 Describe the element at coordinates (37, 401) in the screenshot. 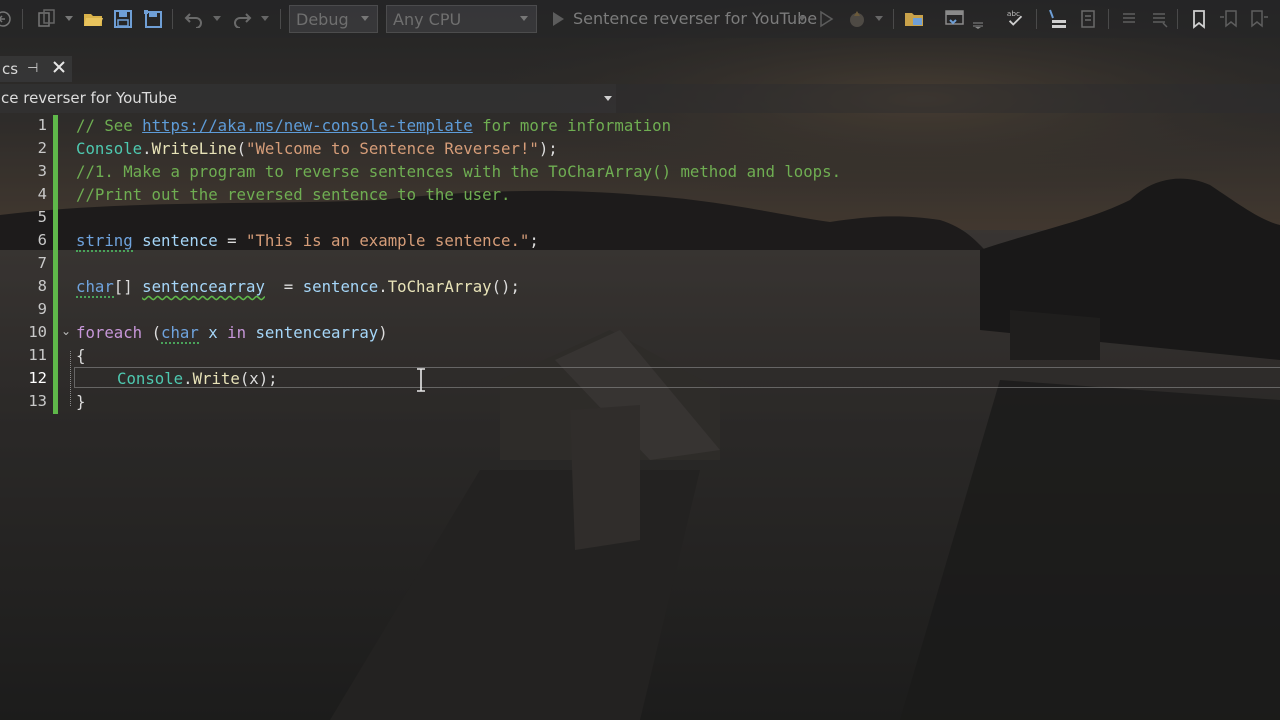

I see `line-number: 13` at that location.